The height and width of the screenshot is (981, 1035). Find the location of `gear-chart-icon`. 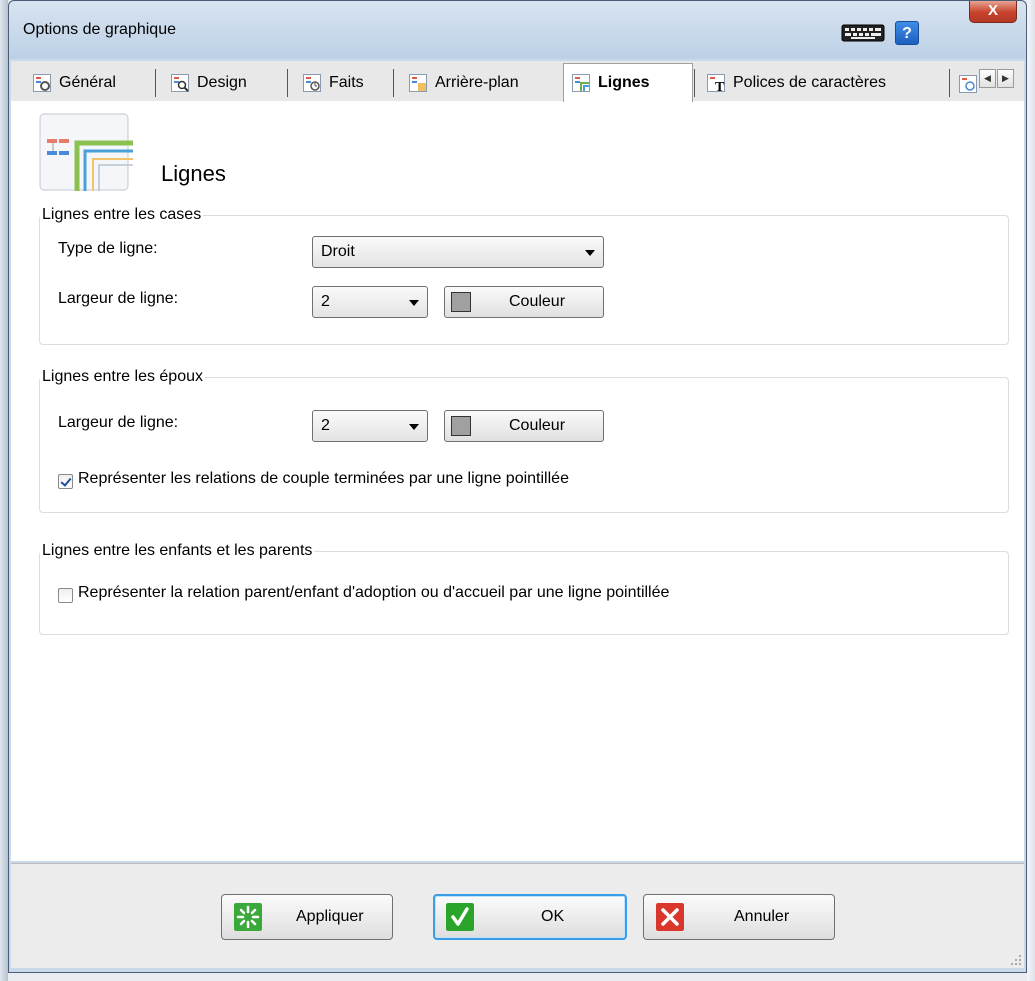

gear-chart-icon is located at coordinates (42, 83).